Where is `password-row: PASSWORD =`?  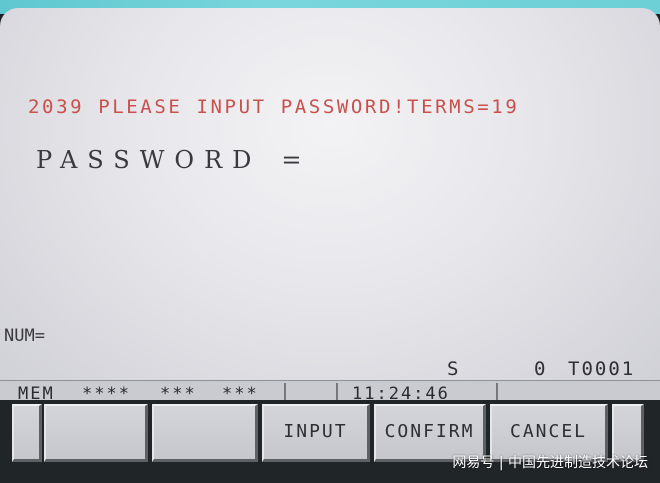
password-row: PASSWORD = is located at coordinates (174, 160).